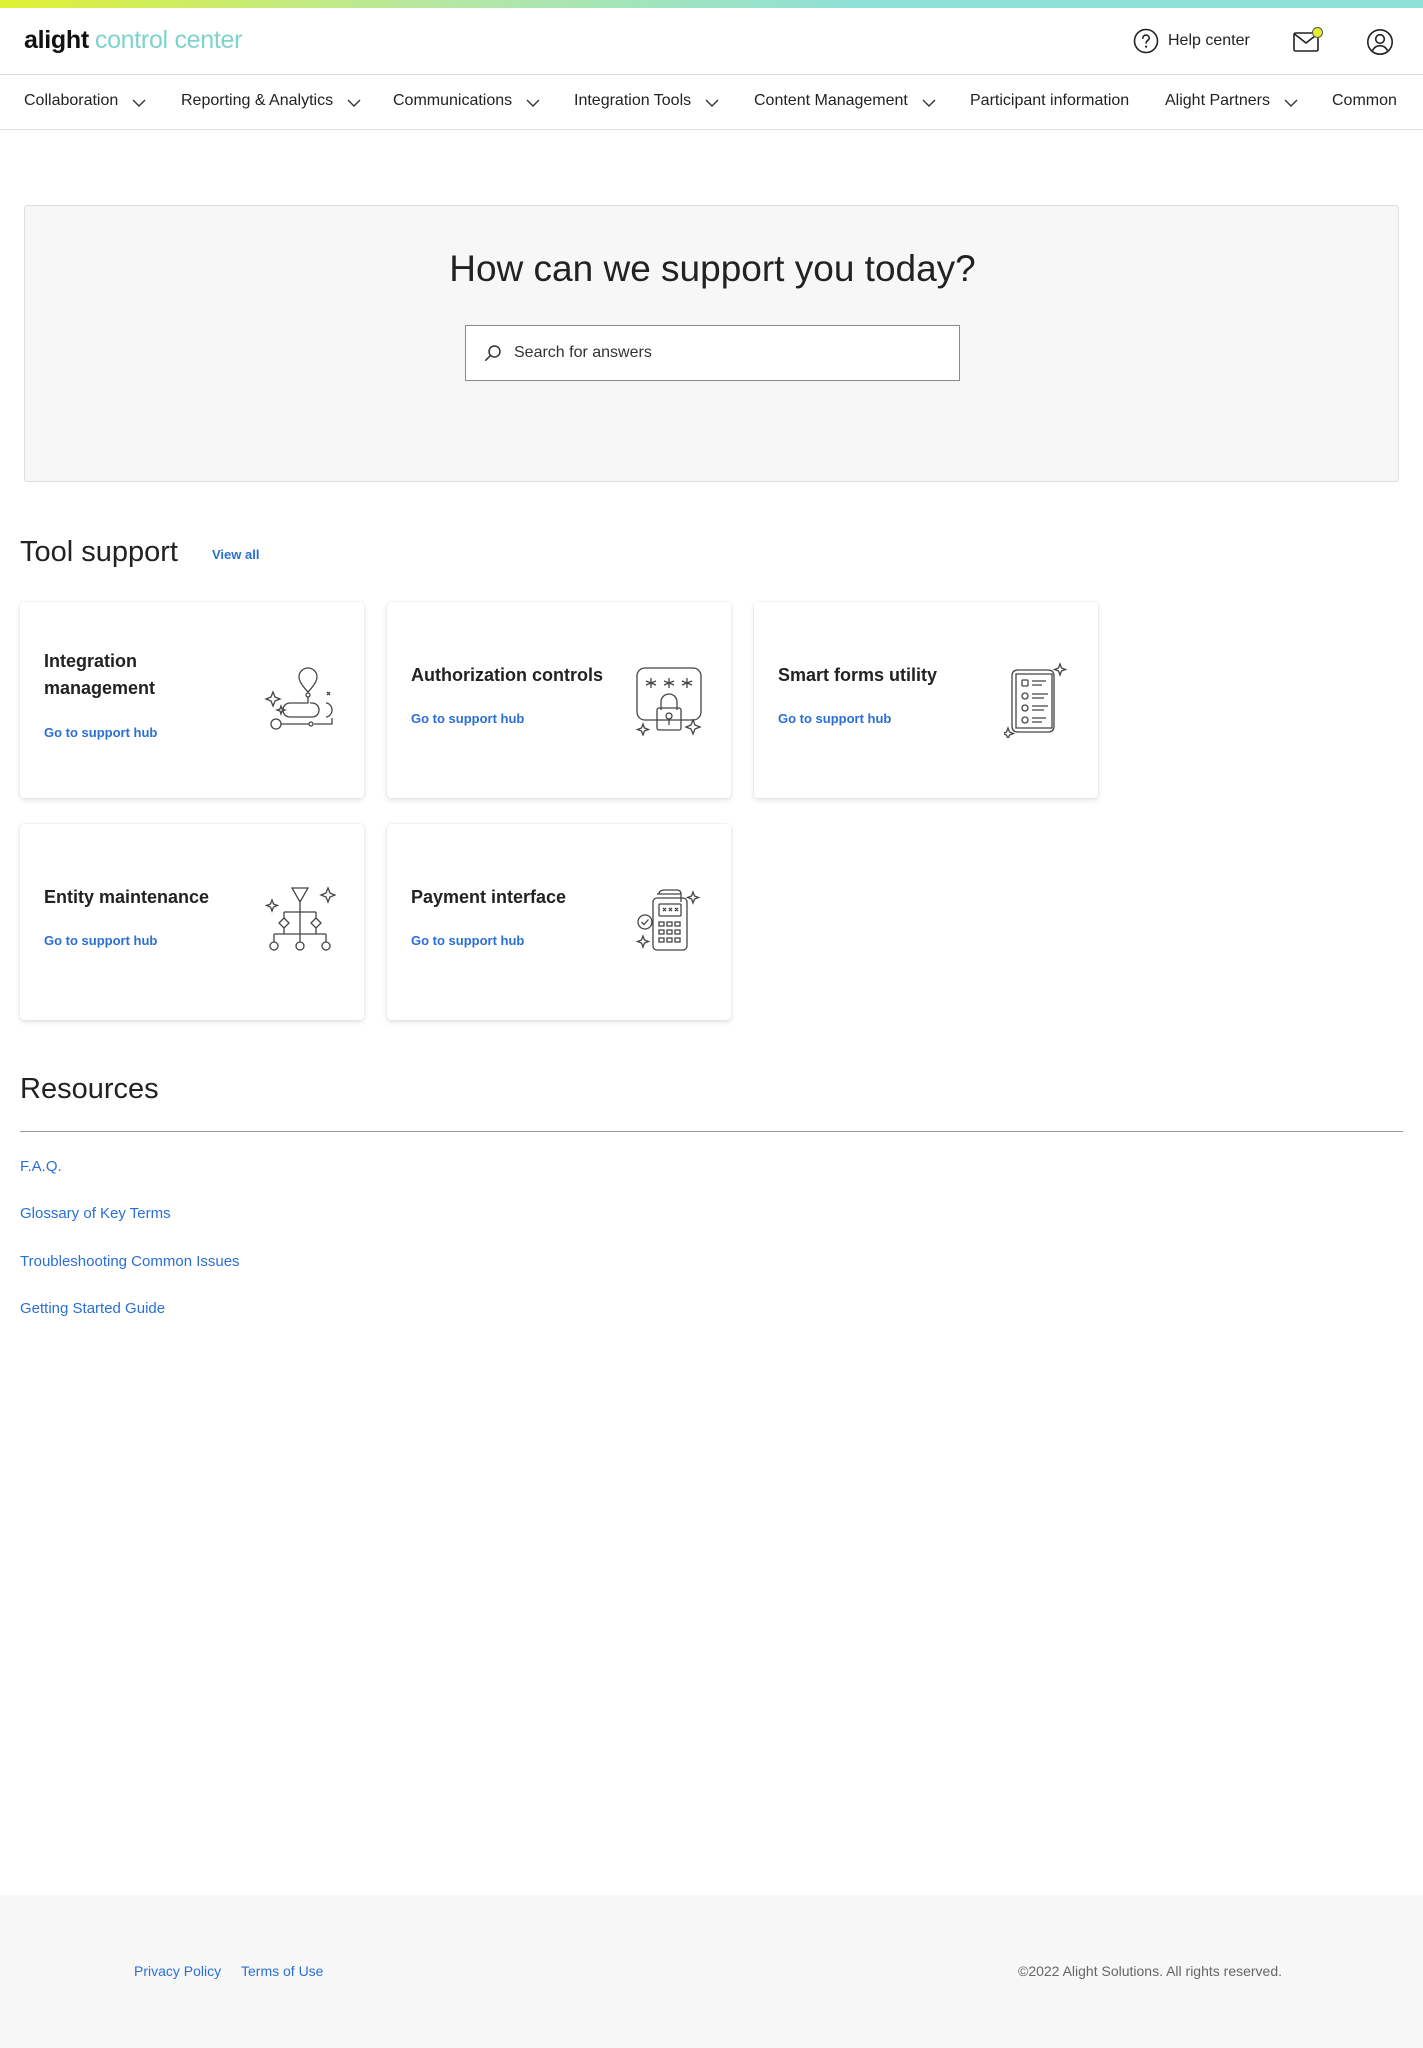 The image size is (1423, 2048). What do you see at coordinates (92, 1308) in the screenshot?
I see `resource-link-getting-started: Getting Started Guide` at bounding box center [92, 1308].